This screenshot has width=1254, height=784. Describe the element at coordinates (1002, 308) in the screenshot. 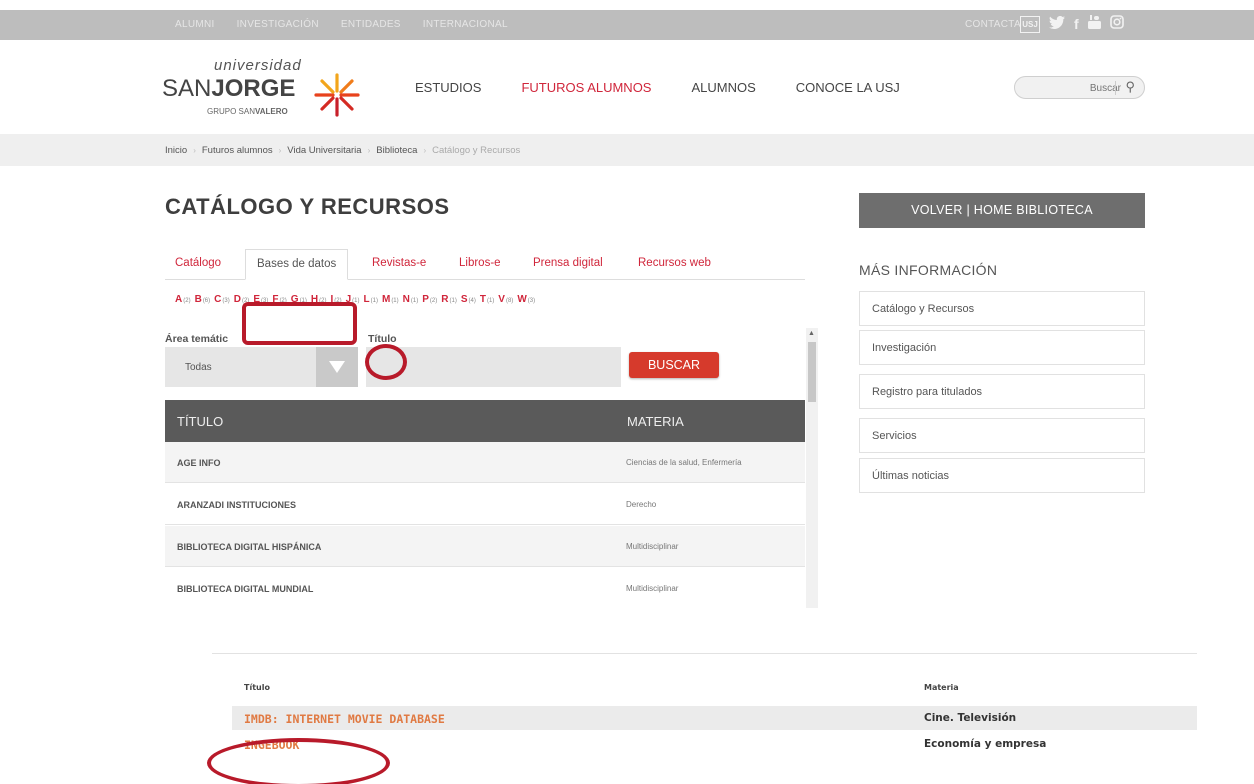

I see `sidebar-link-catalogo: Catálogo y Recursos` at that location.